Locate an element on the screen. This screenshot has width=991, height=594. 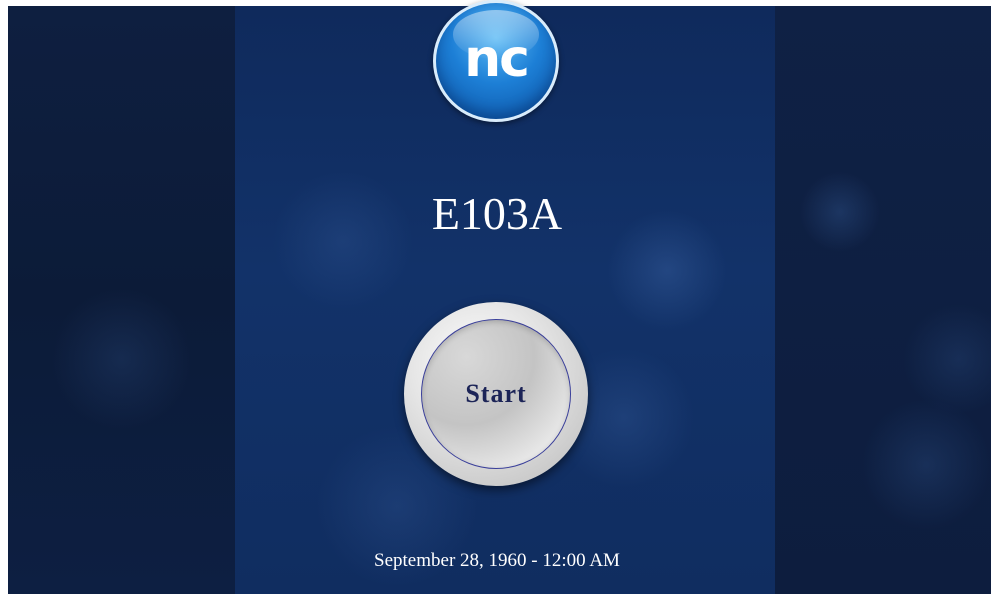
start-button-label: Start is located at coordinates (495, 394).